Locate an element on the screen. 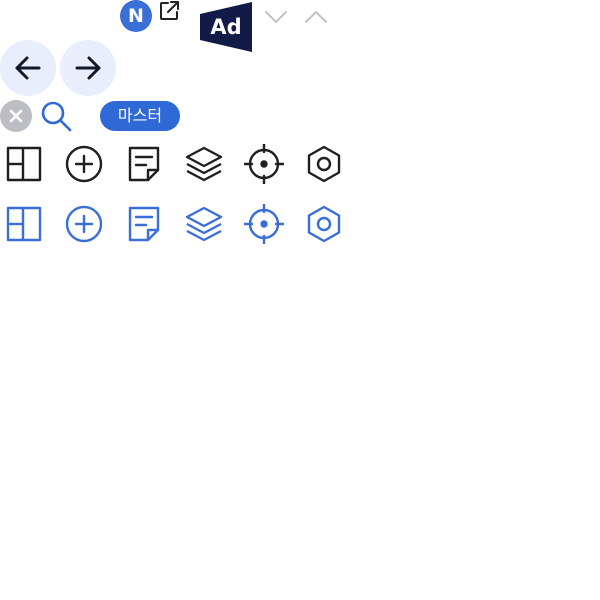 Image resolution: width=600 pixels, height=600 pixels. arrow-left-icon is located at coordinates (28, 68).